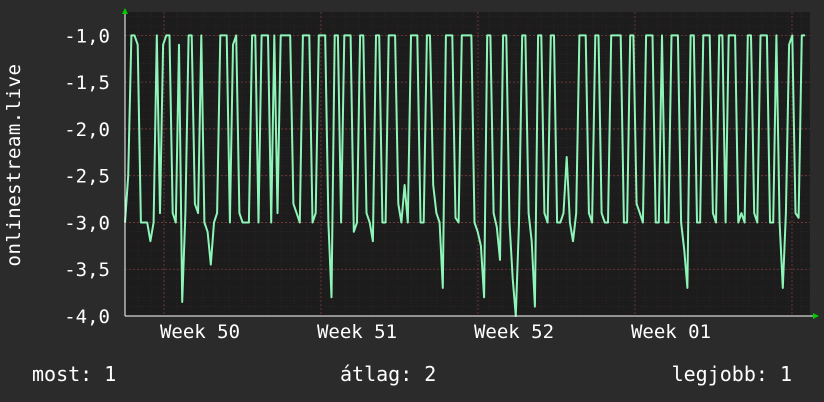  Describe the element at coordinates (87, 36) in the screenshot. I see `y-tick-label: -1,0` at that location.